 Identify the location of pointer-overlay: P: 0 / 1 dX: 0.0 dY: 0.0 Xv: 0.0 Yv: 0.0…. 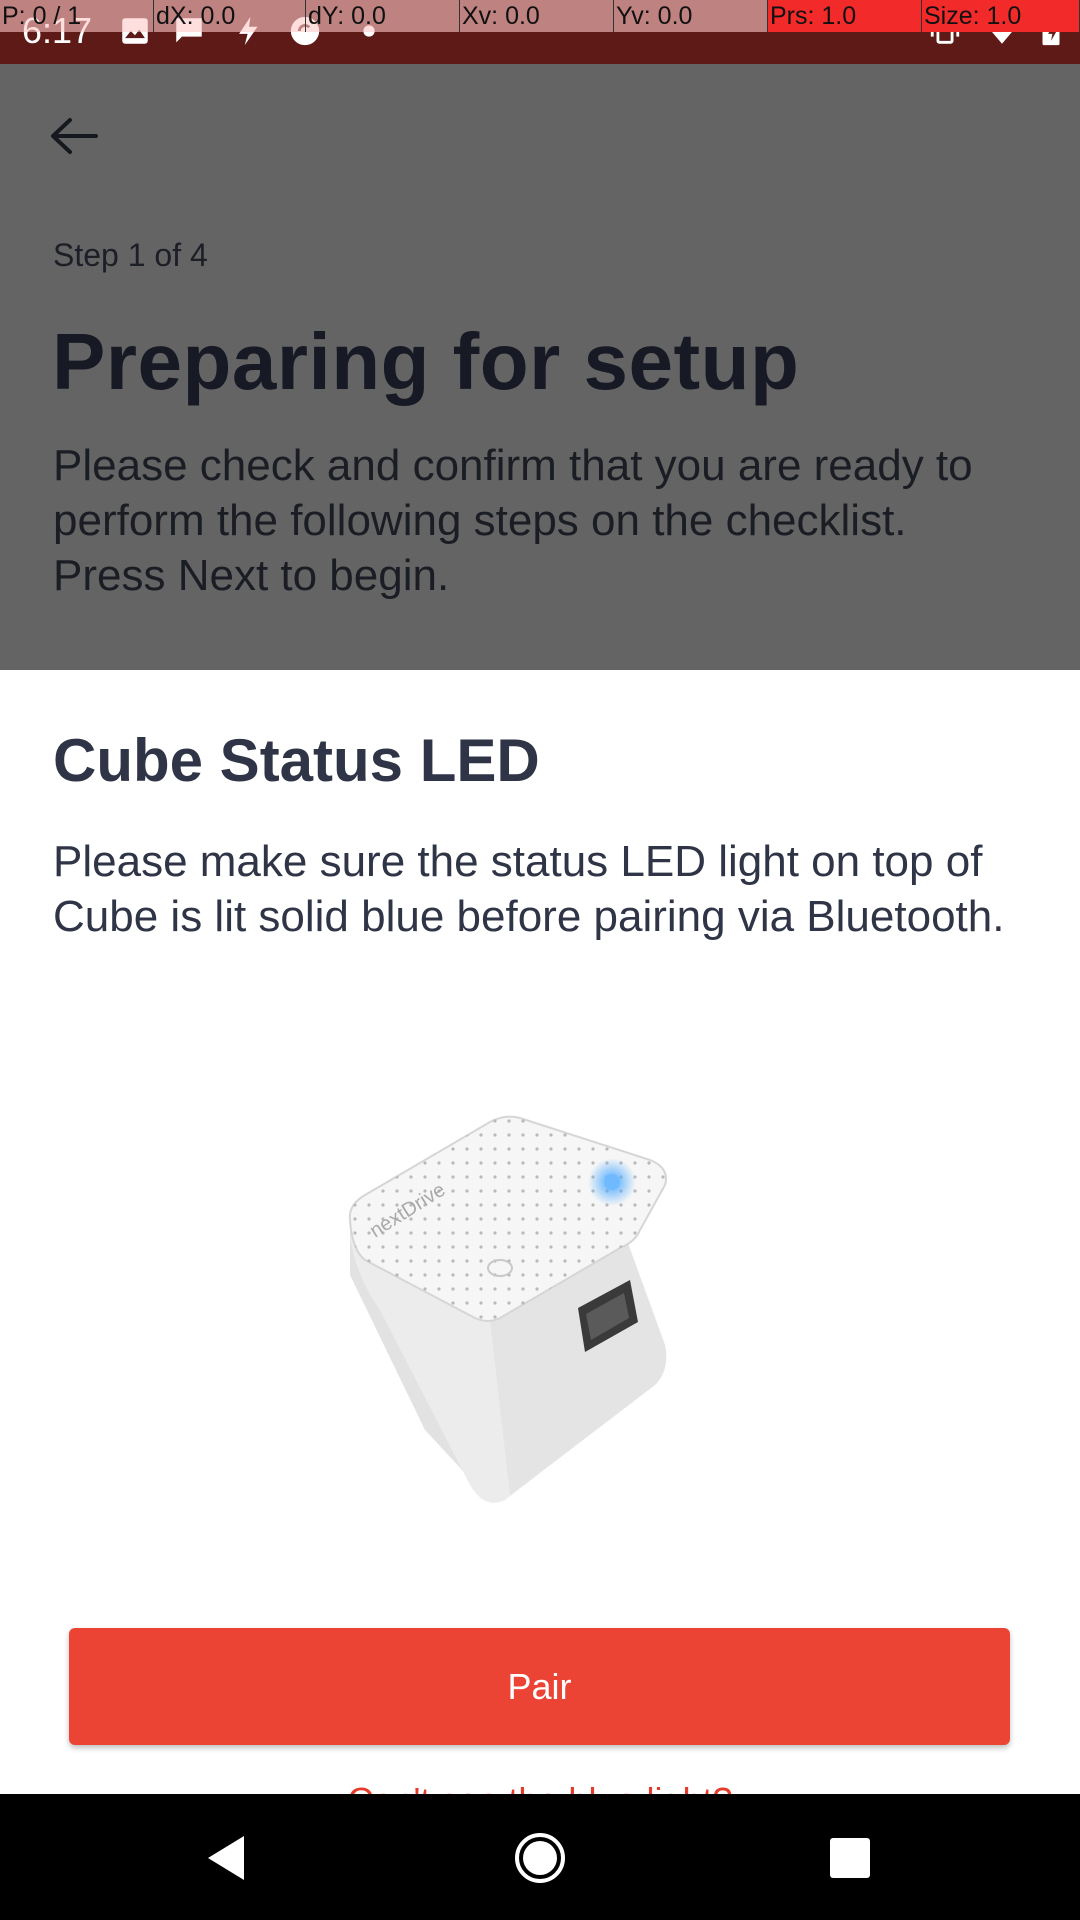
(540, 16).